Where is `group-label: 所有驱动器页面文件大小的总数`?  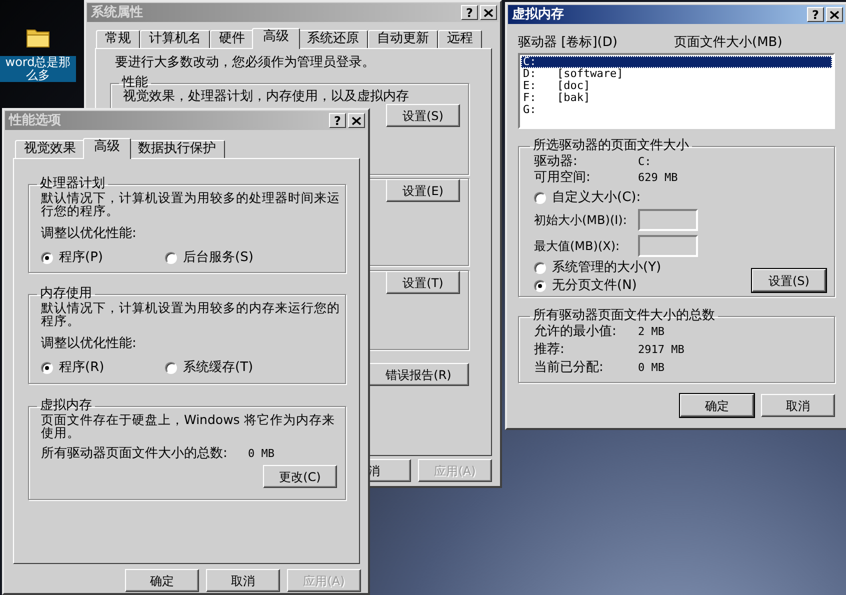
group-label: 所有驱动器页面文件大小的总数 is located at coordinates (624, 316).